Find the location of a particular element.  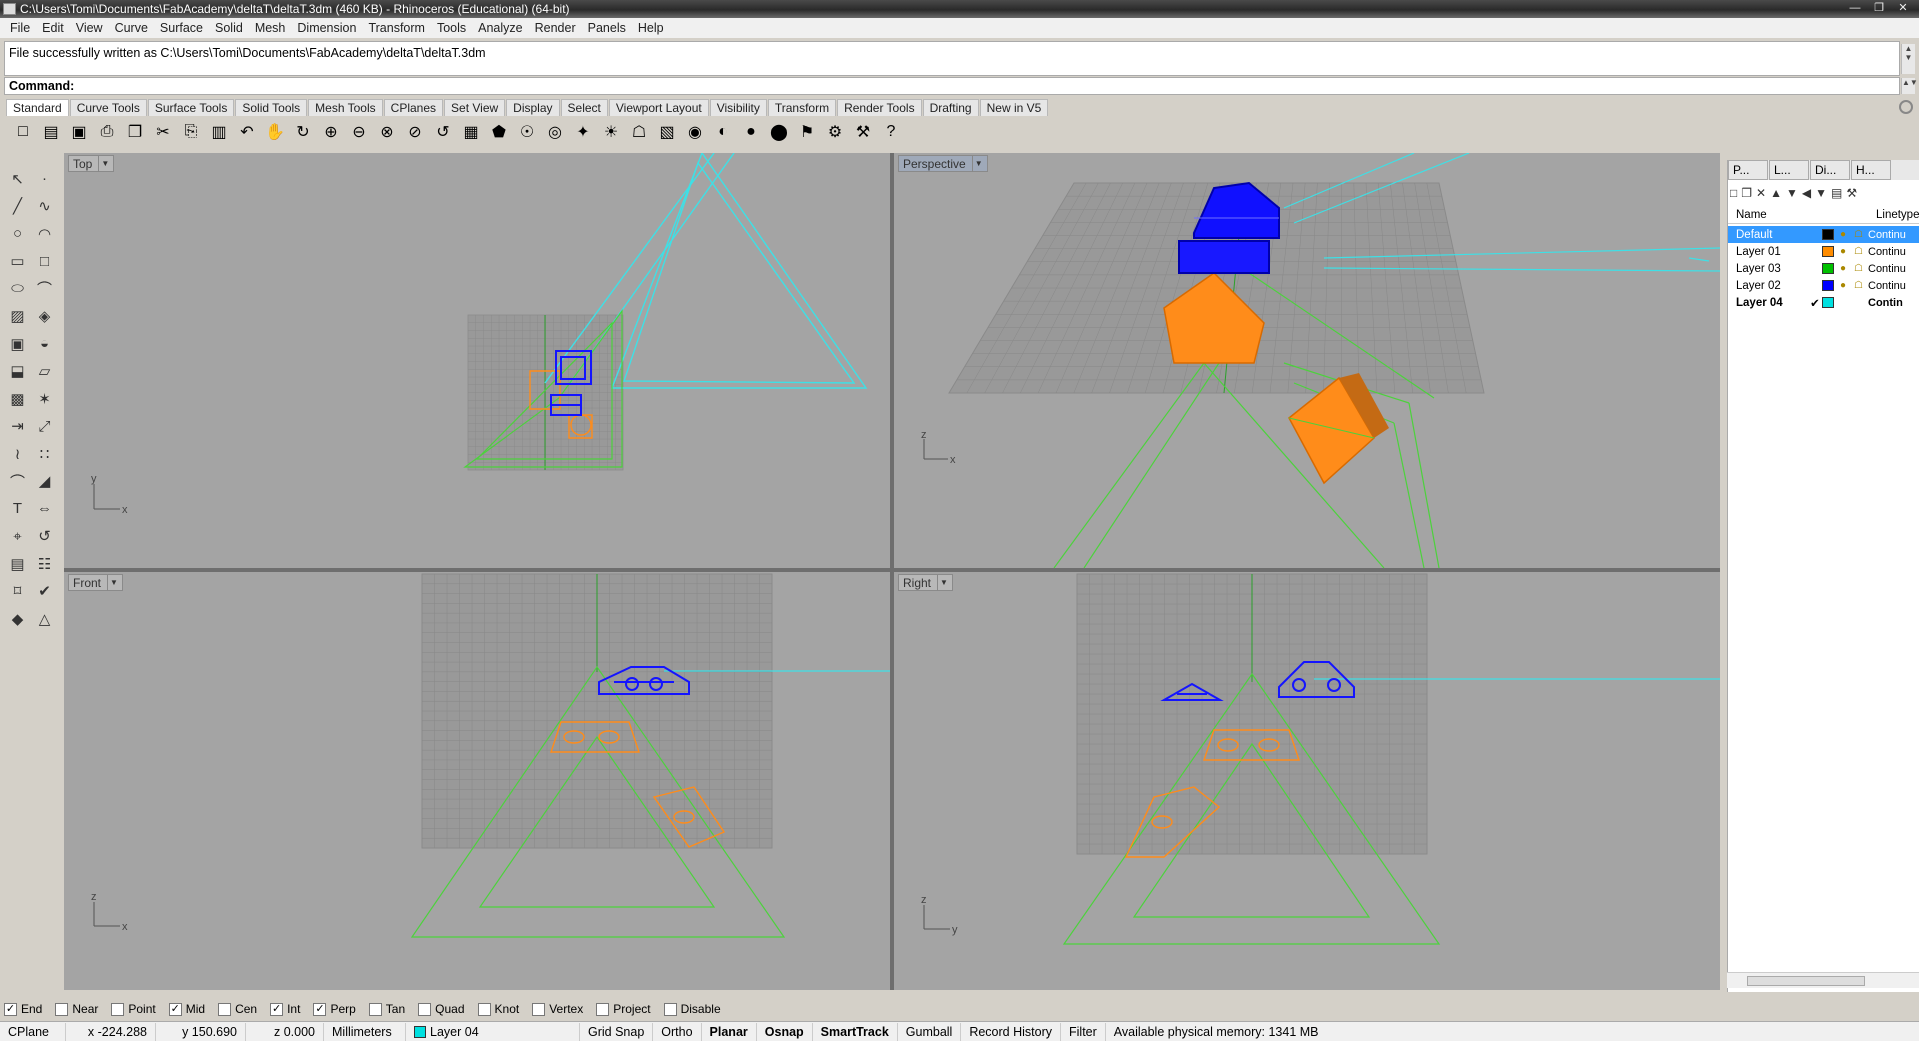

osnap-quad: Quad is located at coordinates (441, 1009).